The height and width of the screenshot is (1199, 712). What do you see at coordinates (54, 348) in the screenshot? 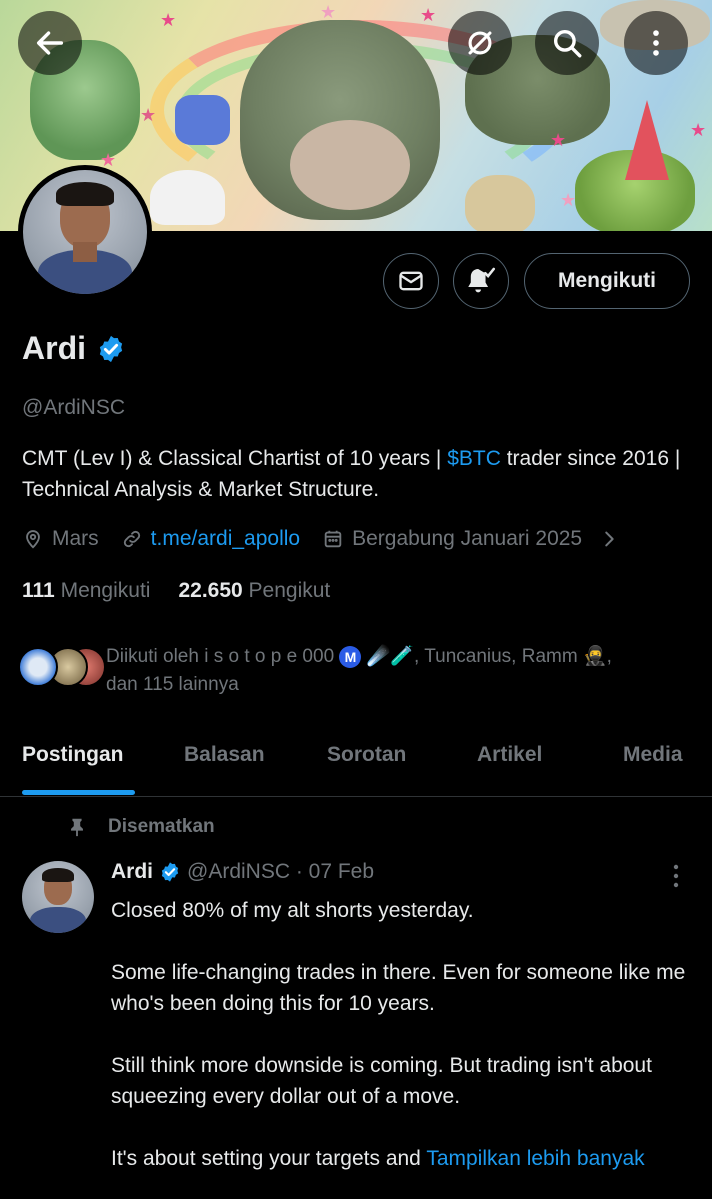
I see `profile-name: Ardi` at bounding box center [54, 348].